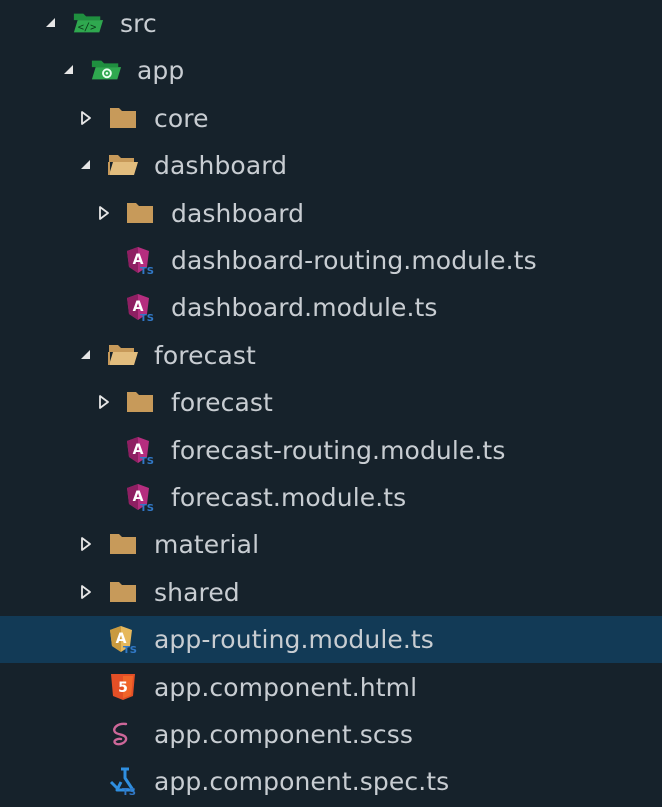 The height and width of the screenshot is (807, 662). I want to click on tree-item-label: dashboard-routing.module.ts, so click(354, 260).